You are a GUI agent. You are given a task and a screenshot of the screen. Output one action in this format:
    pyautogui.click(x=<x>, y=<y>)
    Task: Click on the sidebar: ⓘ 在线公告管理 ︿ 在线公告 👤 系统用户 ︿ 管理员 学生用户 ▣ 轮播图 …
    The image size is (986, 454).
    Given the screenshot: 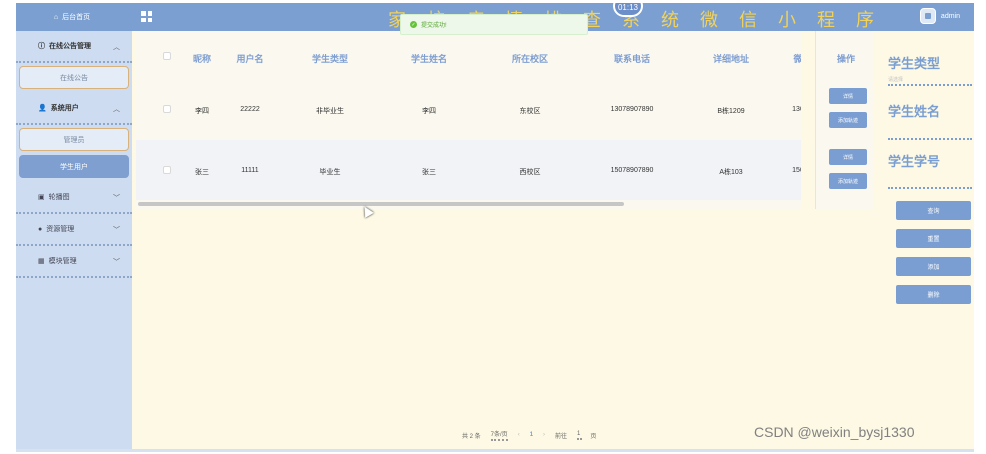 What is the action you would take?
    pyautogui.click(x=74, y=240)
    